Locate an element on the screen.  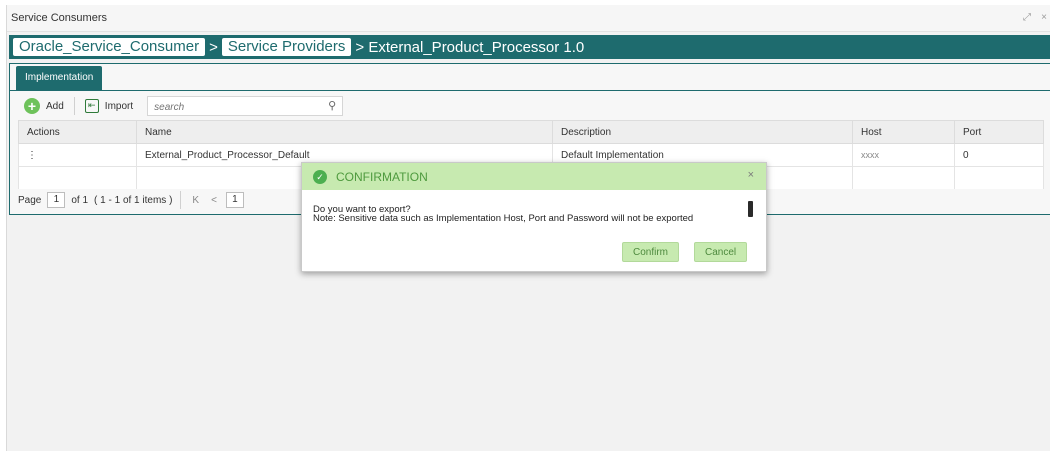
row-host: xxxx is located at coordinates (903, 155).